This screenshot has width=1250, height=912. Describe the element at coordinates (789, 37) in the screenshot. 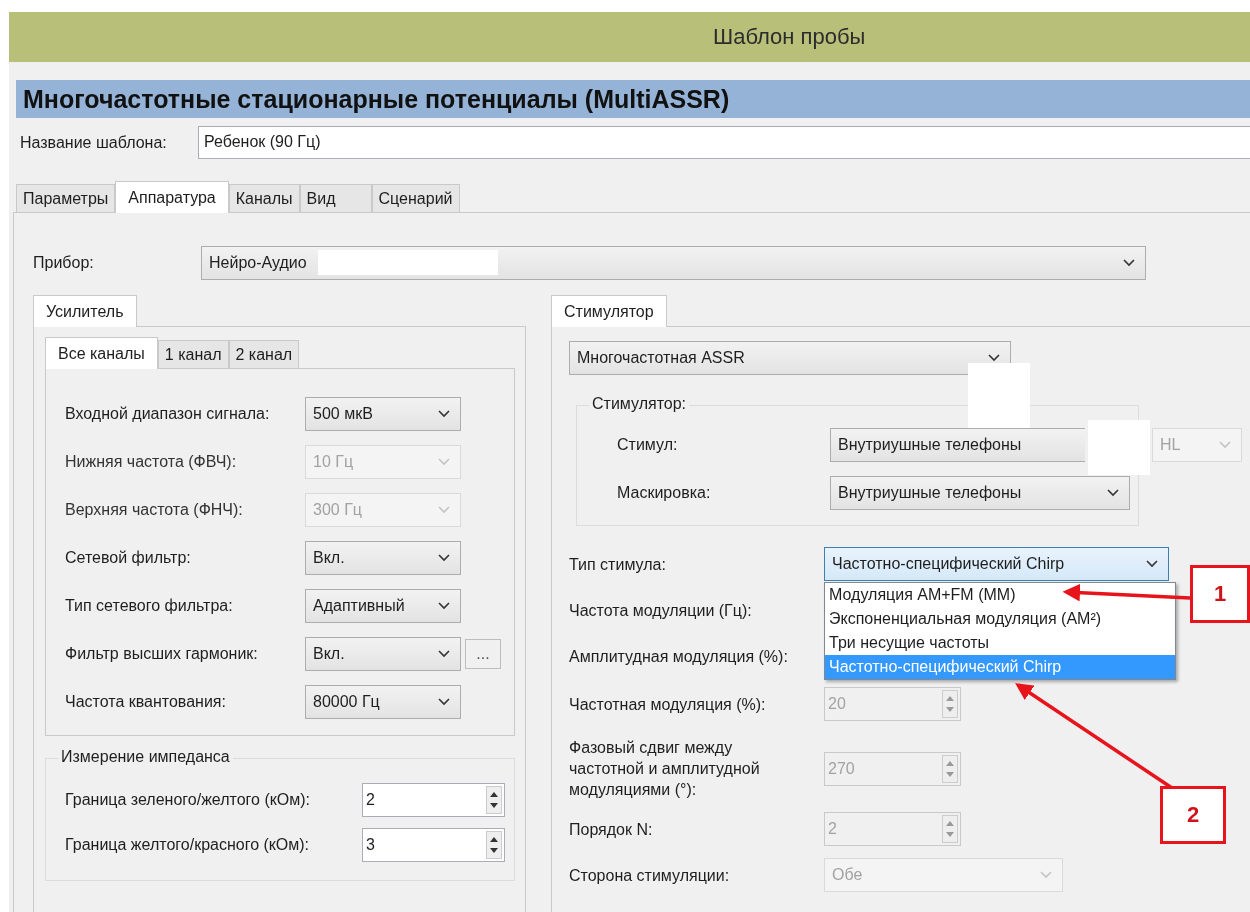

I see `window-title: Шаблон пробы` at that location.